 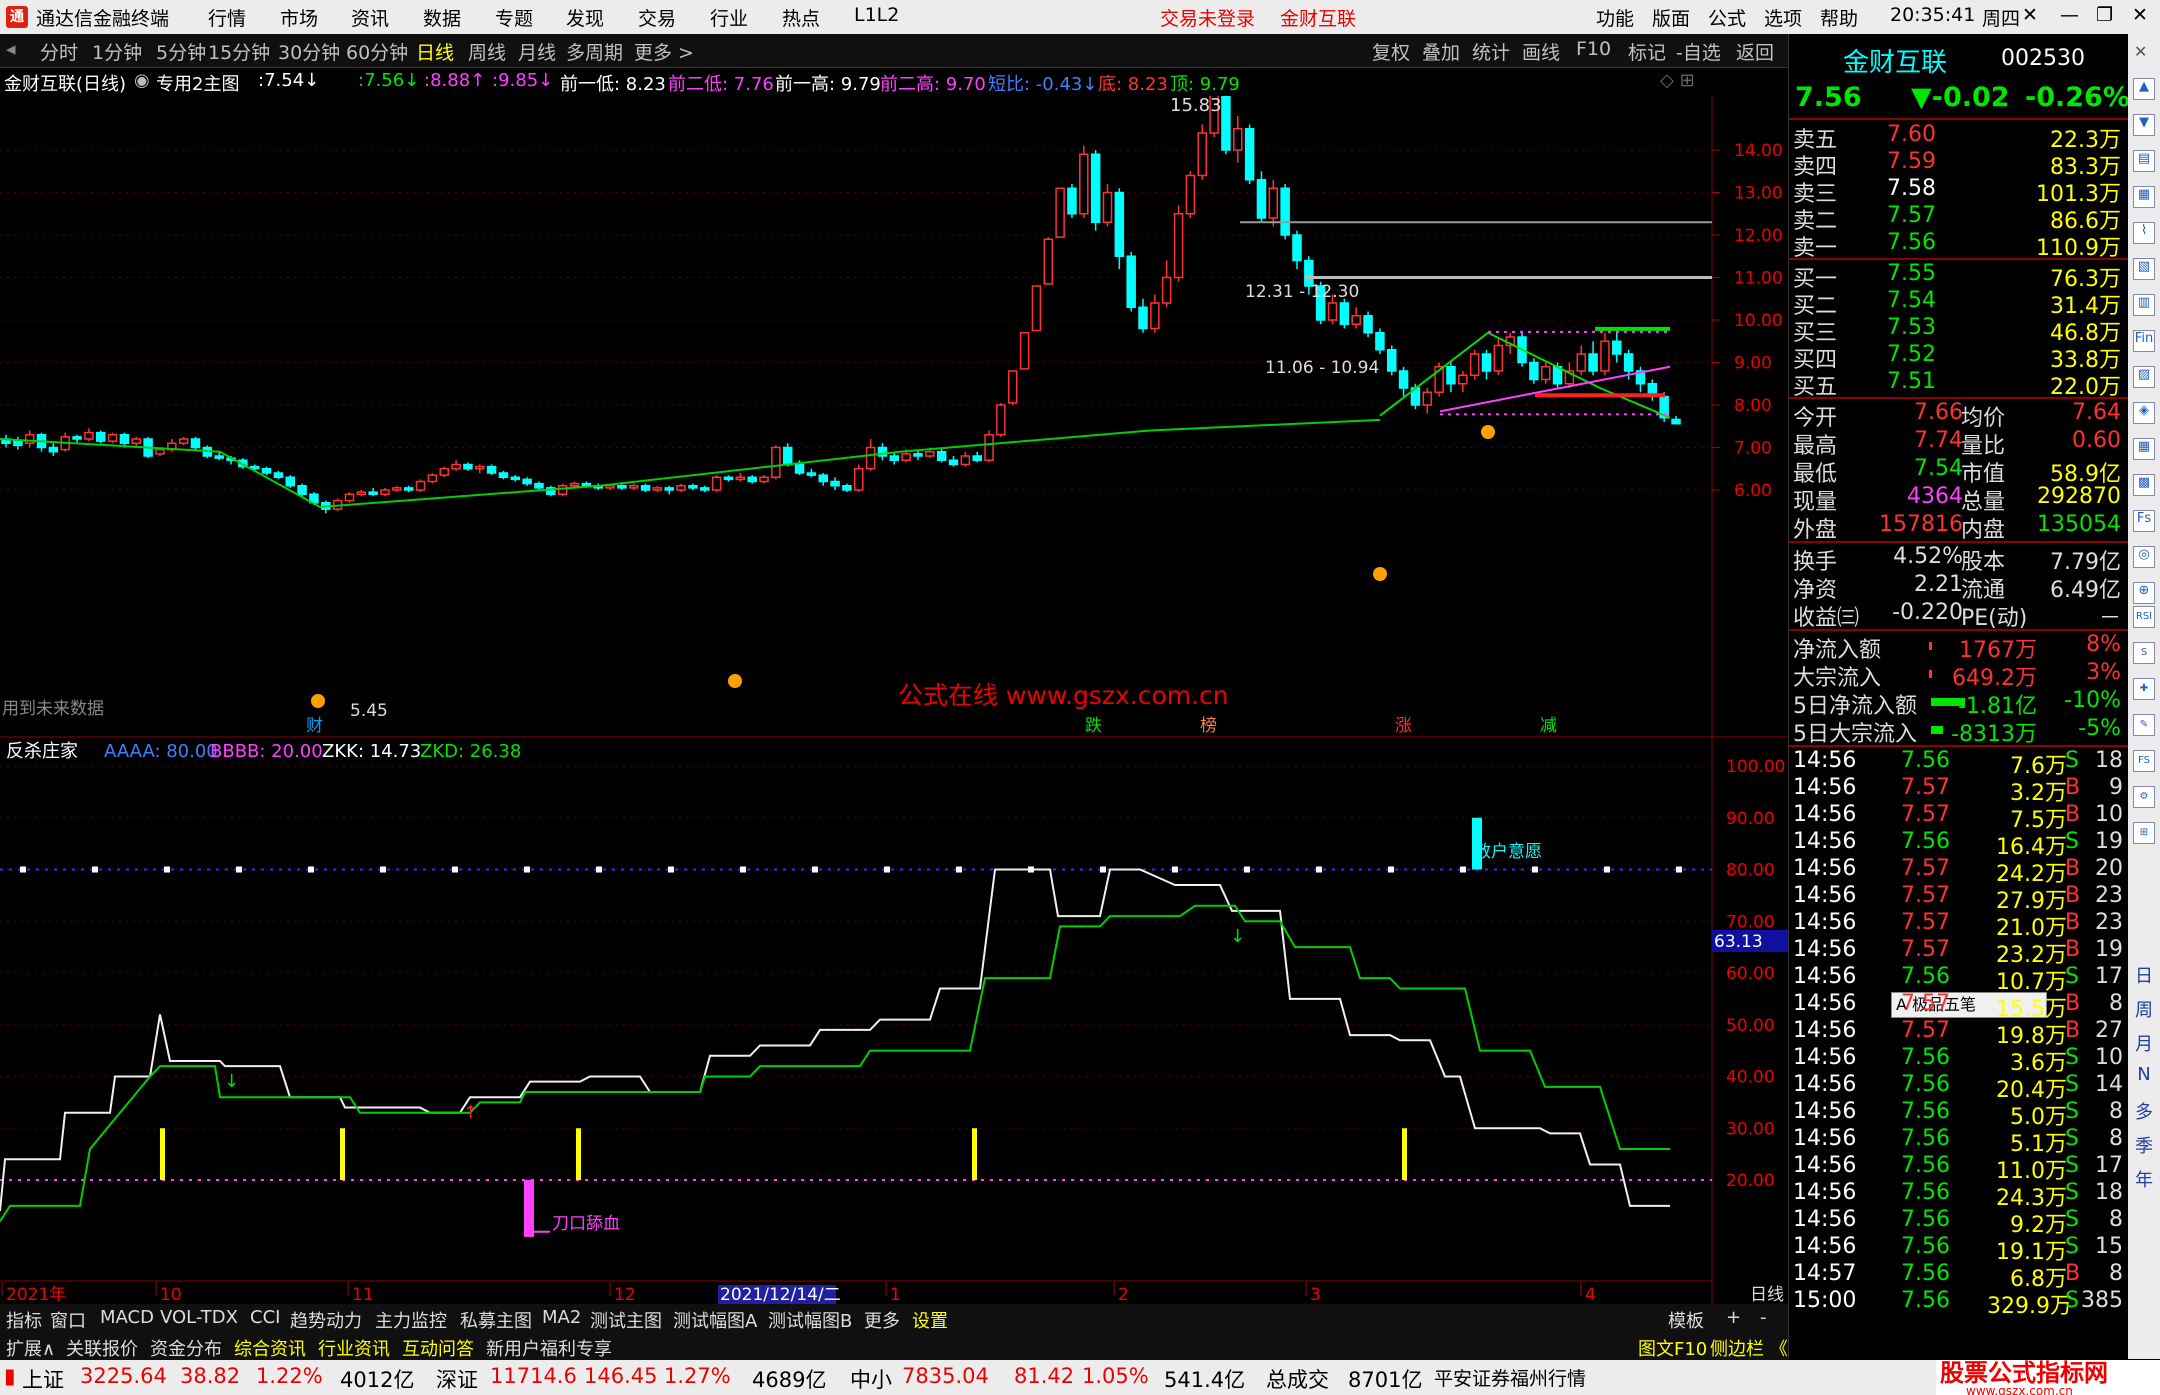 What do you see at coordinates (239, 51) in the screenshot?
I see `period-15min: 15分钟` at bounding box center [239, 51].